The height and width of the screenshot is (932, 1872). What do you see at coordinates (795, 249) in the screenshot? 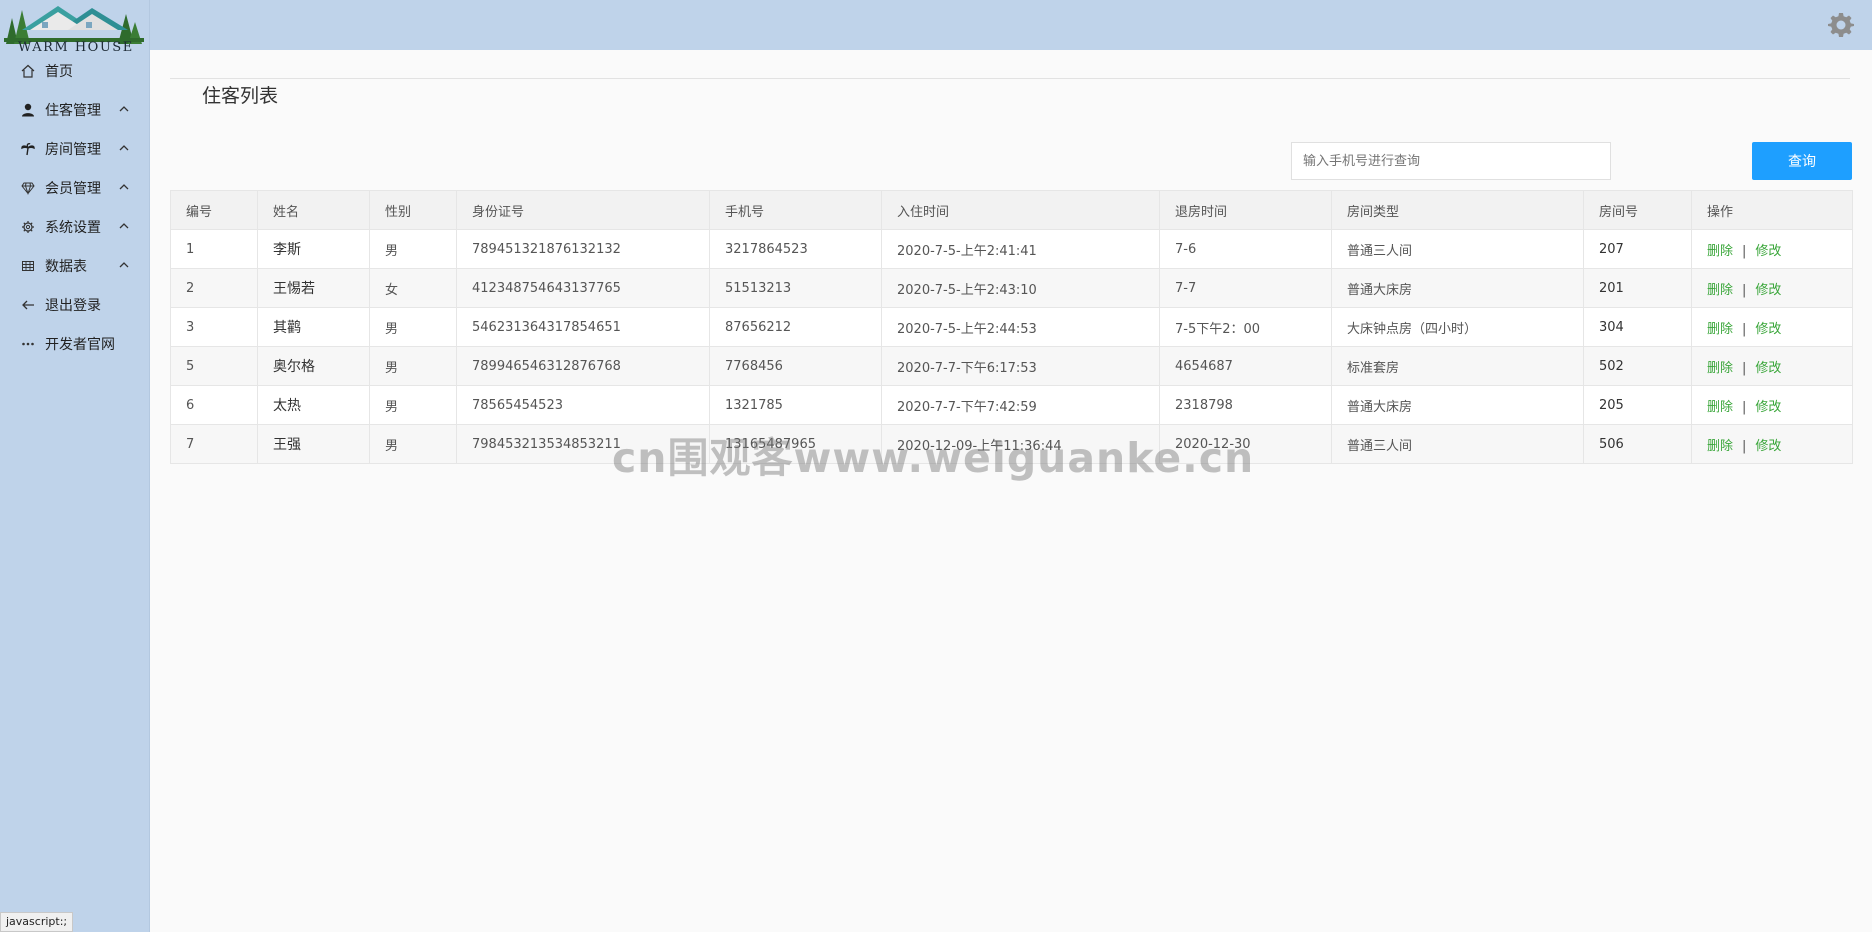
I see `cell-phone: 3217864523` at bounding box center [795, 249].